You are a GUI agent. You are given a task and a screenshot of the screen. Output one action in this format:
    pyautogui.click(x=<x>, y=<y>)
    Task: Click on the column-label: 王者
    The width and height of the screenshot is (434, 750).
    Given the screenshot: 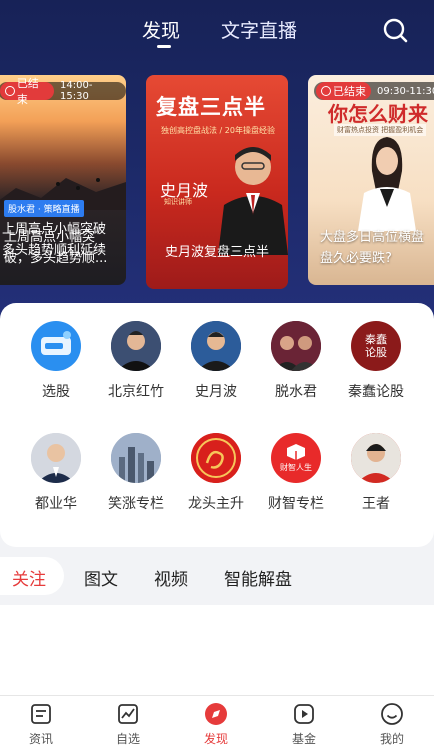 What is the action you would take?
    pyautogui.click(x=376, y=504)
    